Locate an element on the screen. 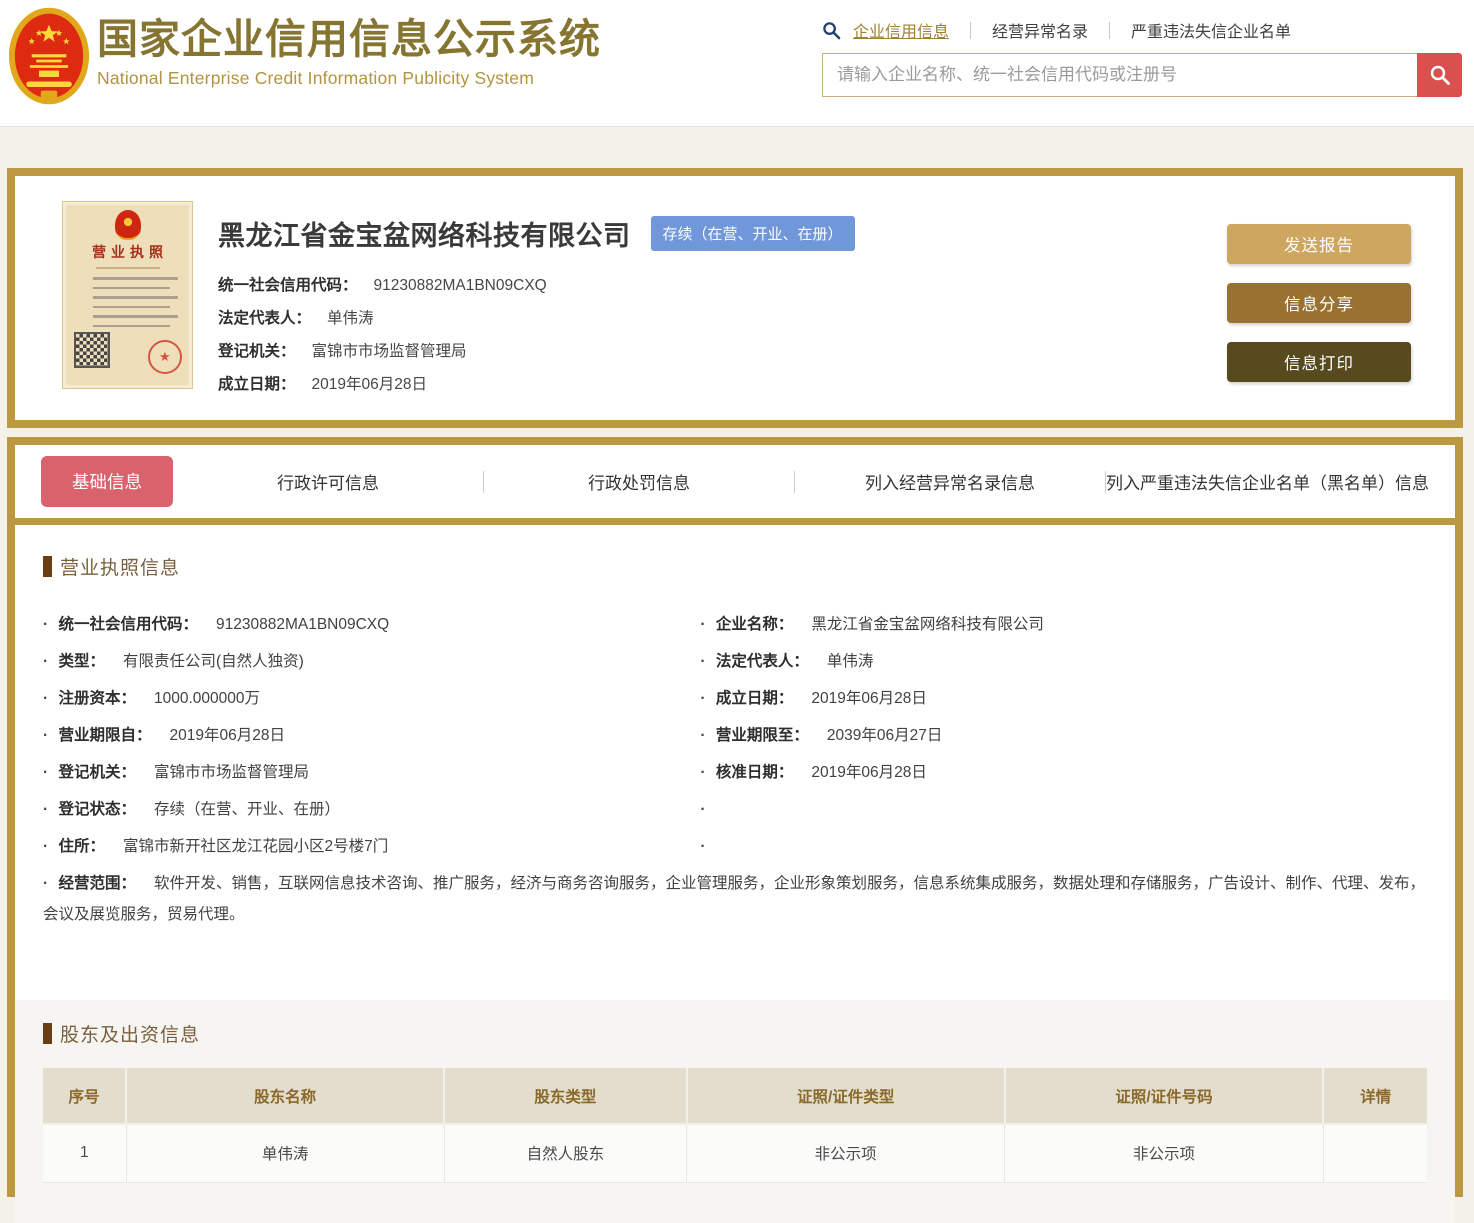  table-header-row: 序号 股东名称 股东类型 证照/证件类型 证照/证件号码 详情 is located at coordinates (735, 1096).